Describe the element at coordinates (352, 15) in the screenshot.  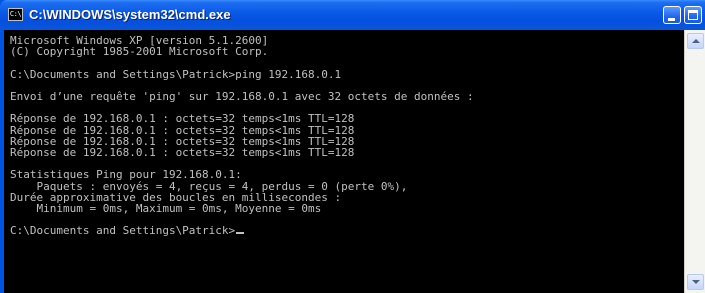
I see `title-bar: C:\ C:\WINDOWS\system32\cmd.exe` at that location.